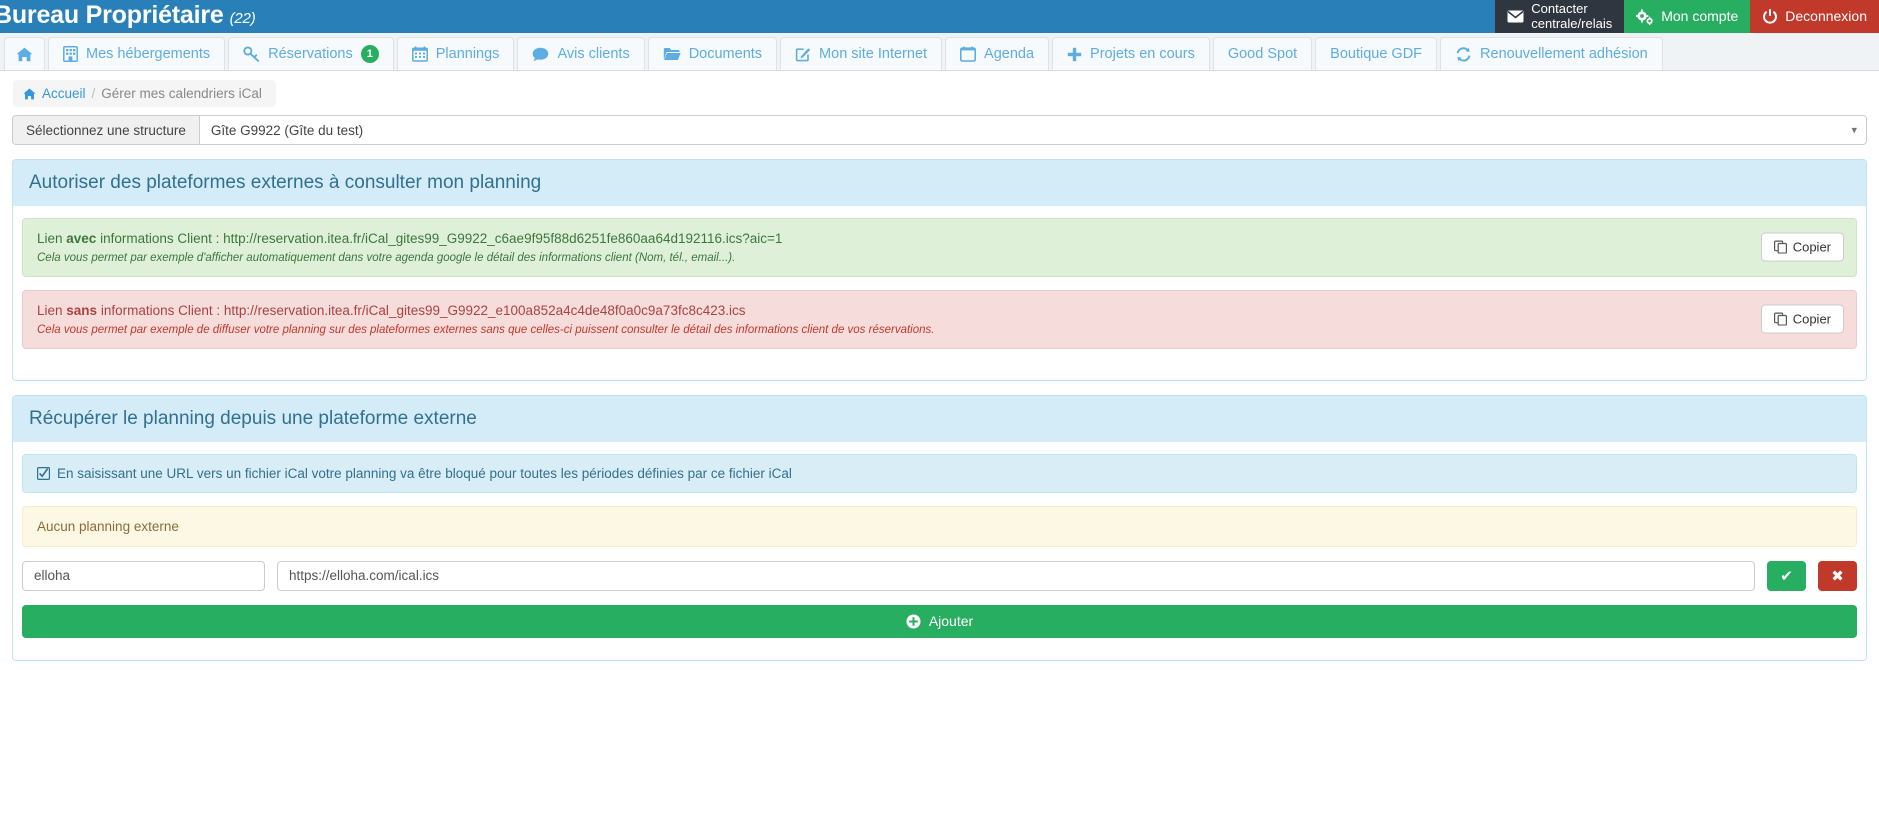 The image size is (1879, 830). Describe the element at coordinates (143, 575) in the screenshot. I see `external-planning-name-input` at that location.